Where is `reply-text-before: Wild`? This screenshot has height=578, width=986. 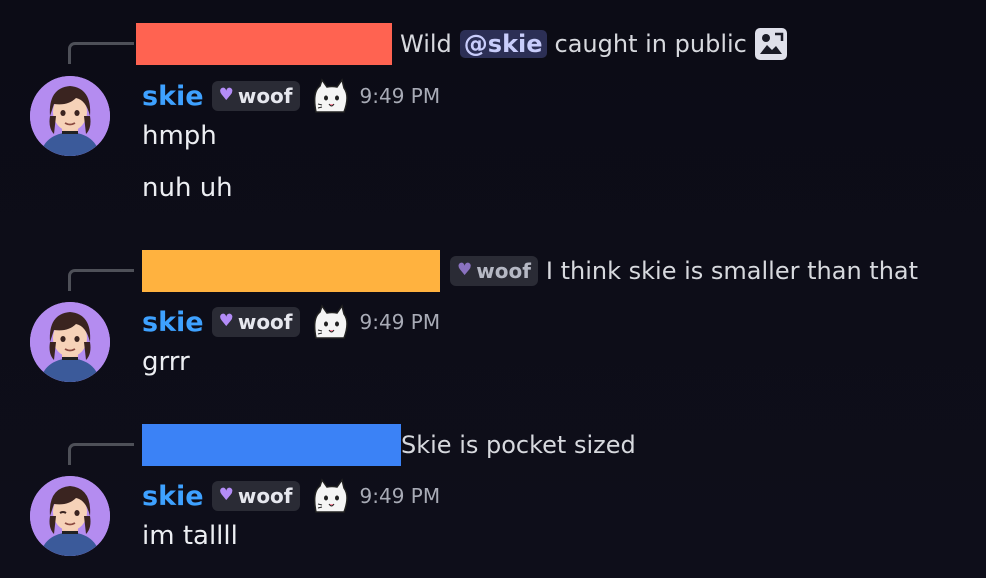 reply-text-before: Wild is located at coordinates (426, 44).